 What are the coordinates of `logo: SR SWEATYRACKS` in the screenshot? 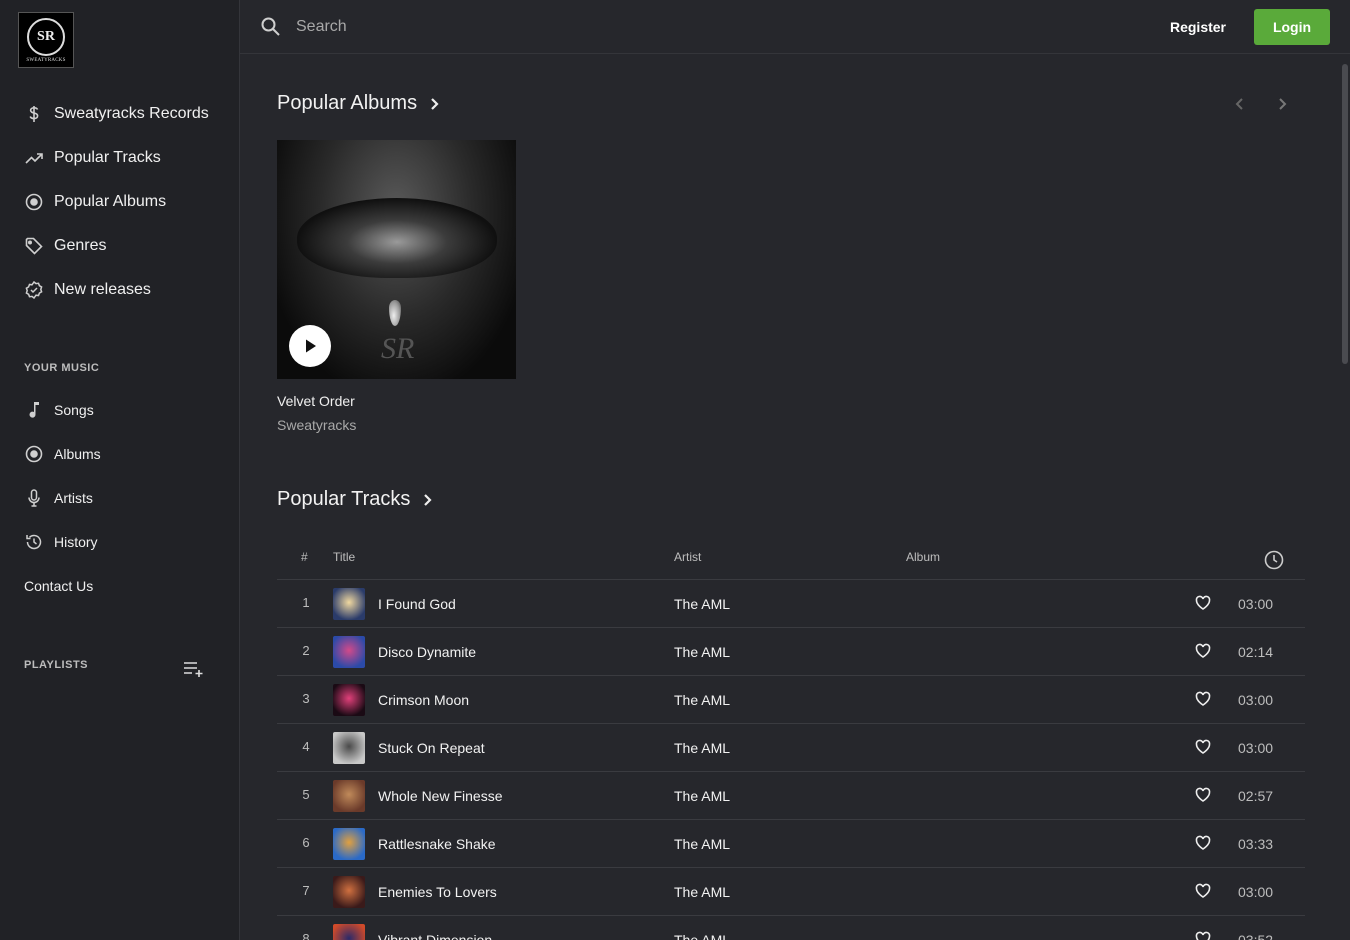 It's located at (46, 40).